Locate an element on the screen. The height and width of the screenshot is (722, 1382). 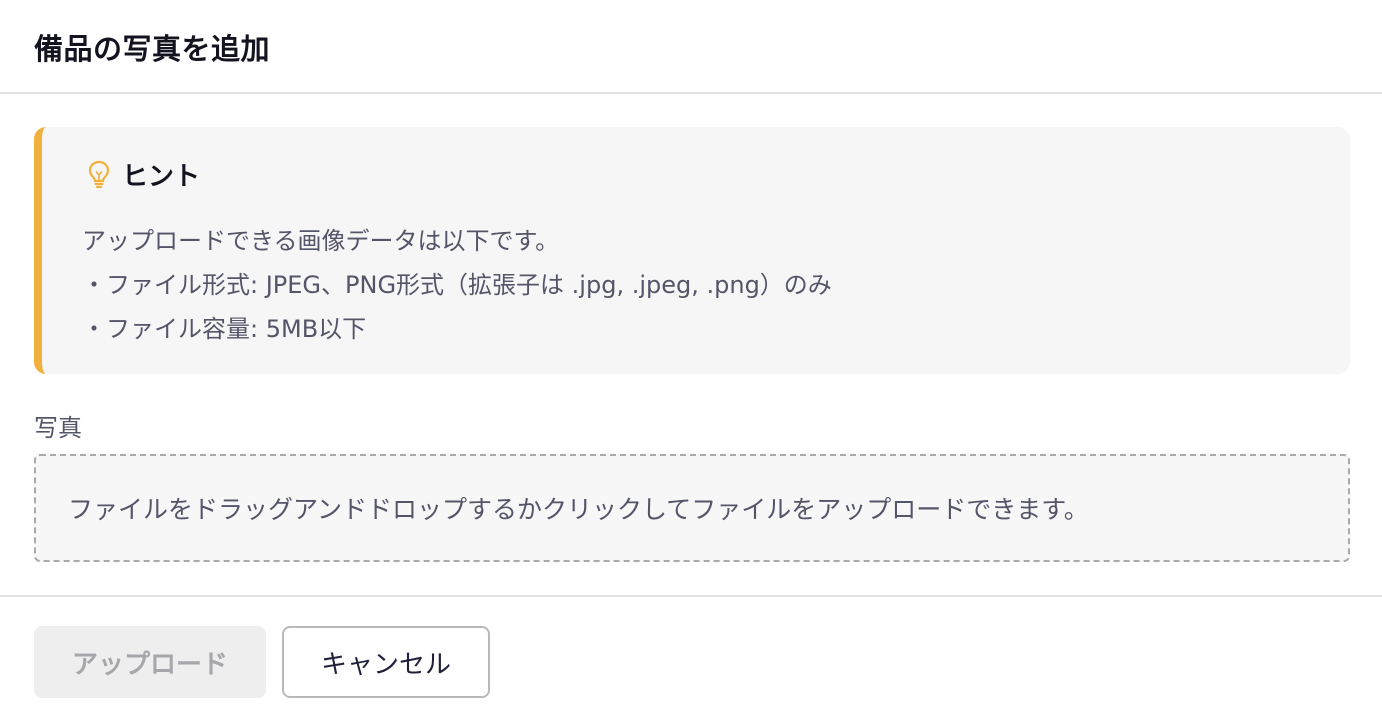
hint-line-intro: アップロードできる画像データは以下です。 is located at coordinates (321, 241).